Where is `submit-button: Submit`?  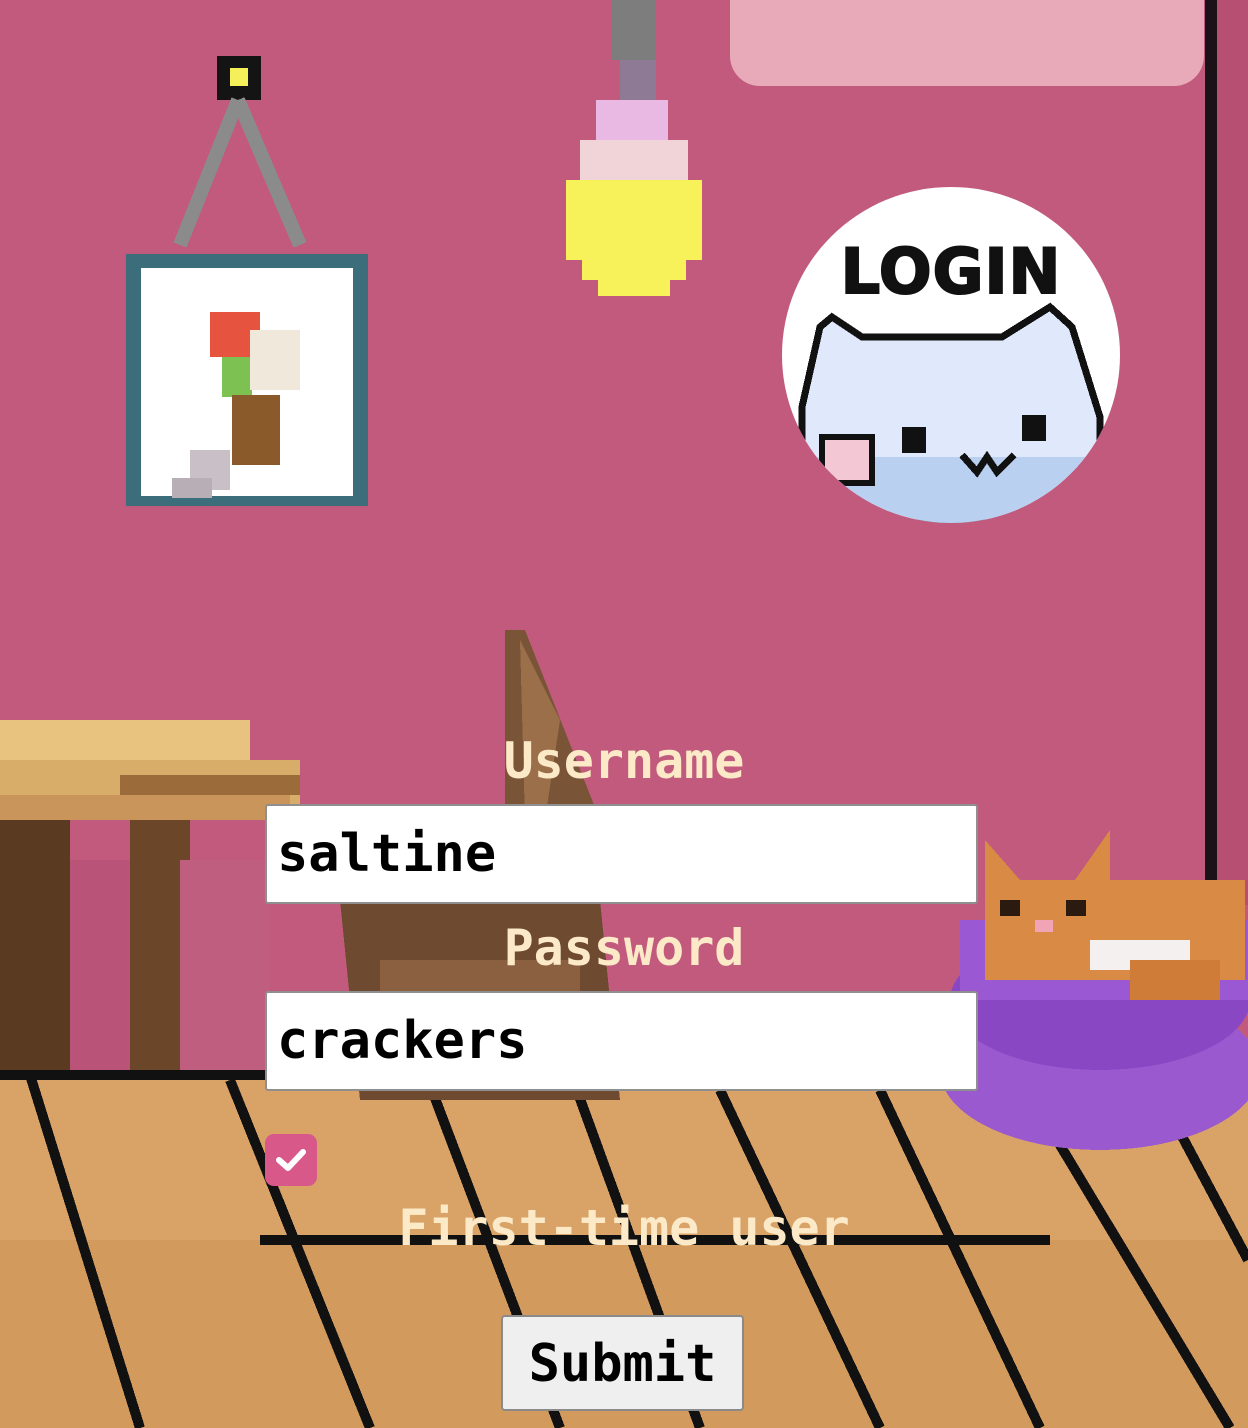 submit-button: Submit is located at coordinates (622, 1363).